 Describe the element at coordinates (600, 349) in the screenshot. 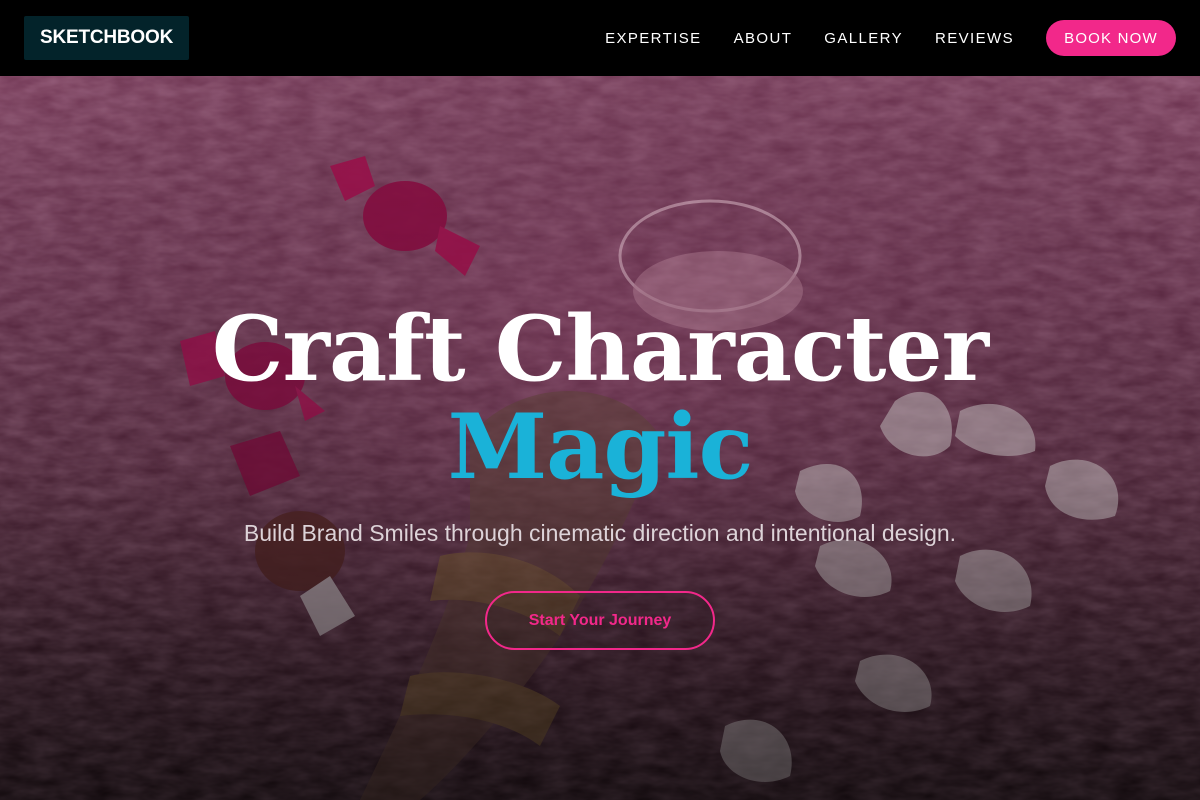

I see `hero-headline-line1: Craft Character` at that location.